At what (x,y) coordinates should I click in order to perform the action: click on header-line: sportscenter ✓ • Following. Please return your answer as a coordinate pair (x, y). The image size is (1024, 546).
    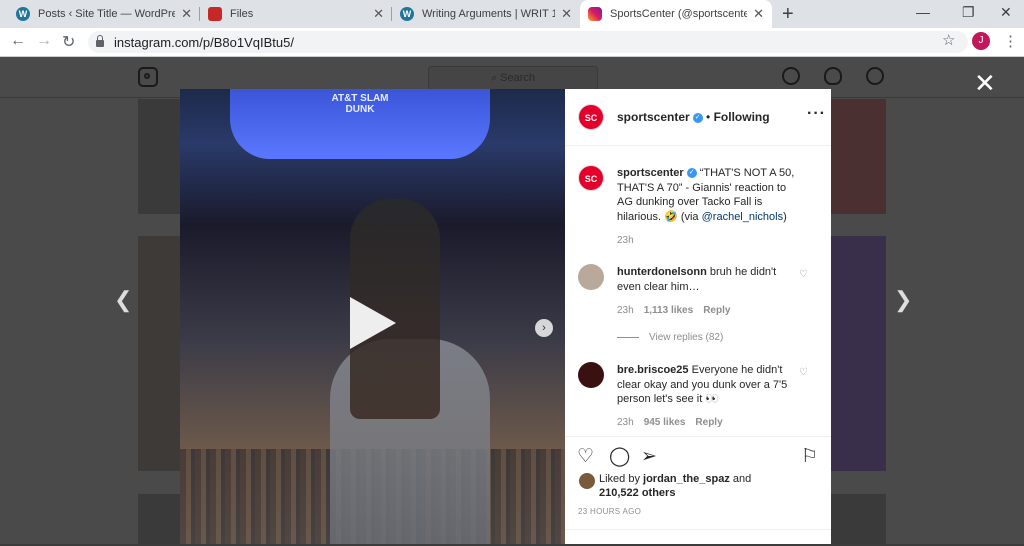
    Looking at the image, I should click on (693, 117).